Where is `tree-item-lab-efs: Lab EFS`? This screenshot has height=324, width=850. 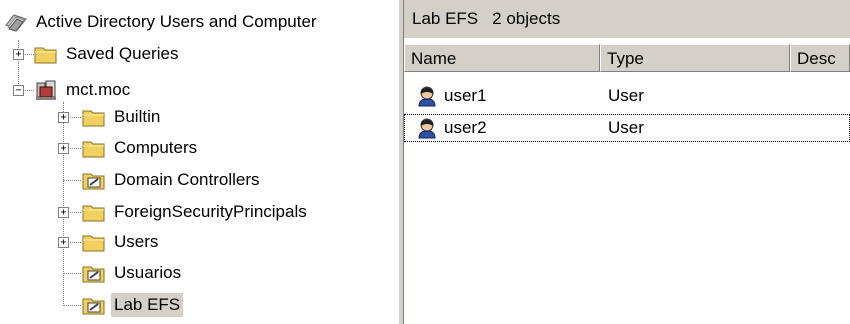
tree-item-lab-efs: Lab EFS is located at coordinates (133, 305).